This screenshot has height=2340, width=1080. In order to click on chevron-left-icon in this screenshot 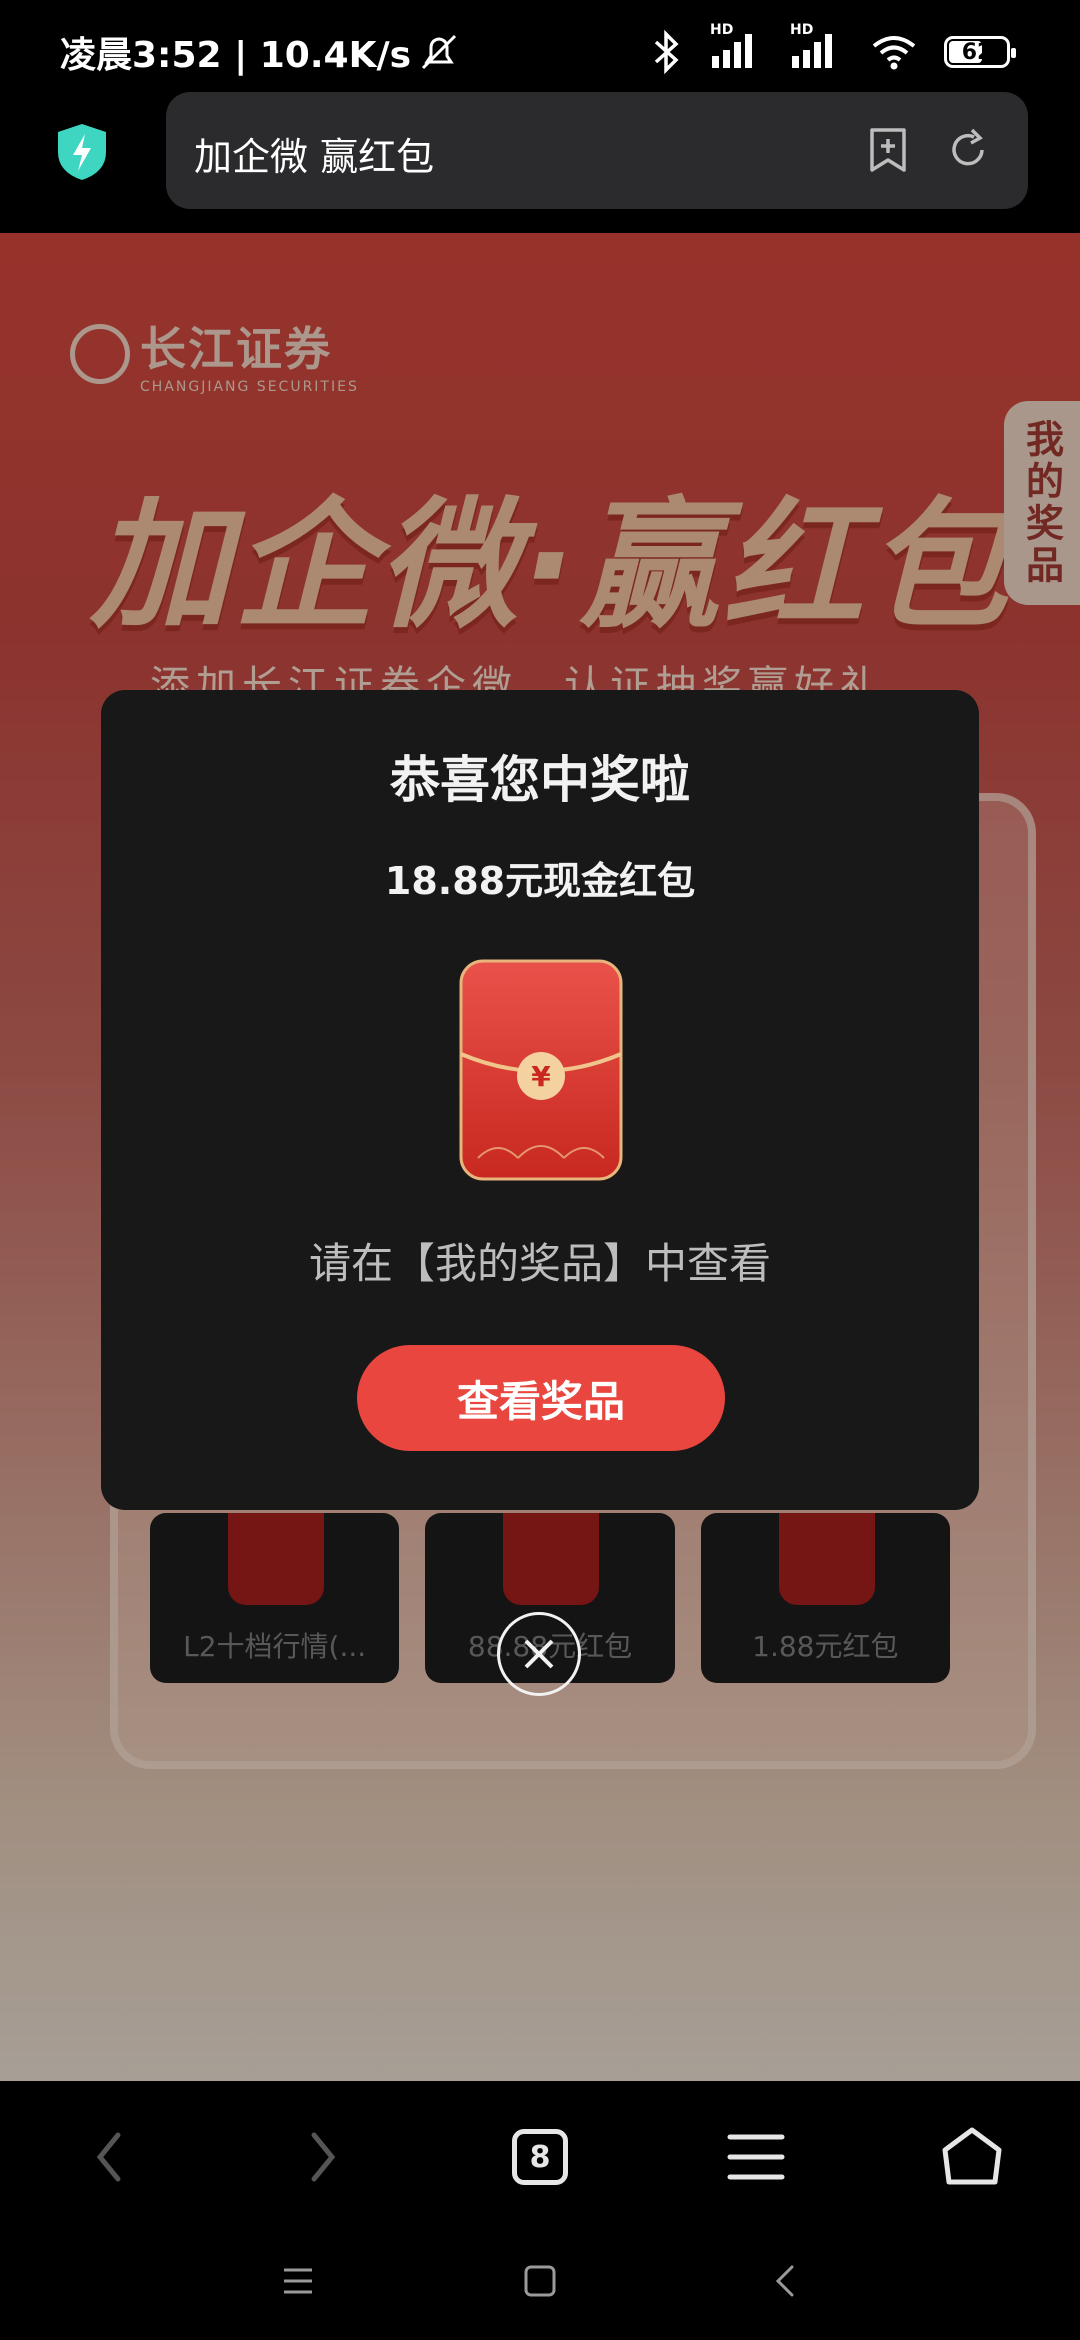, I will do `click(108, 2157)`.